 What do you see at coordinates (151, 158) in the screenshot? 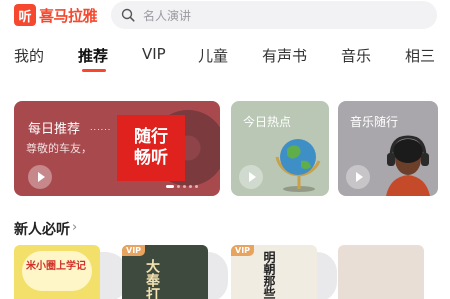
I see `cover-text-line2: 畅听` at bounding box center [151, 158].